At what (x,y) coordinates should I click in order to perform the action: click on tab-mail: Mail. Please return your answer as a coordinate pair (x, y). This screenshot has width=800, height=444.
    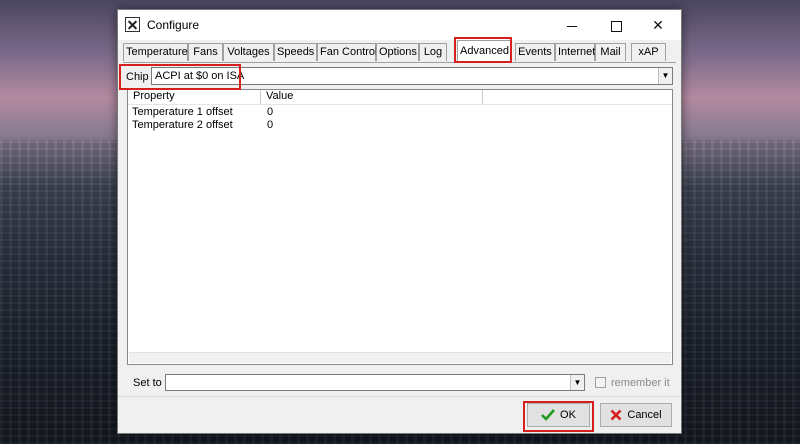
    Looking at the image, I should click on (610, 52).